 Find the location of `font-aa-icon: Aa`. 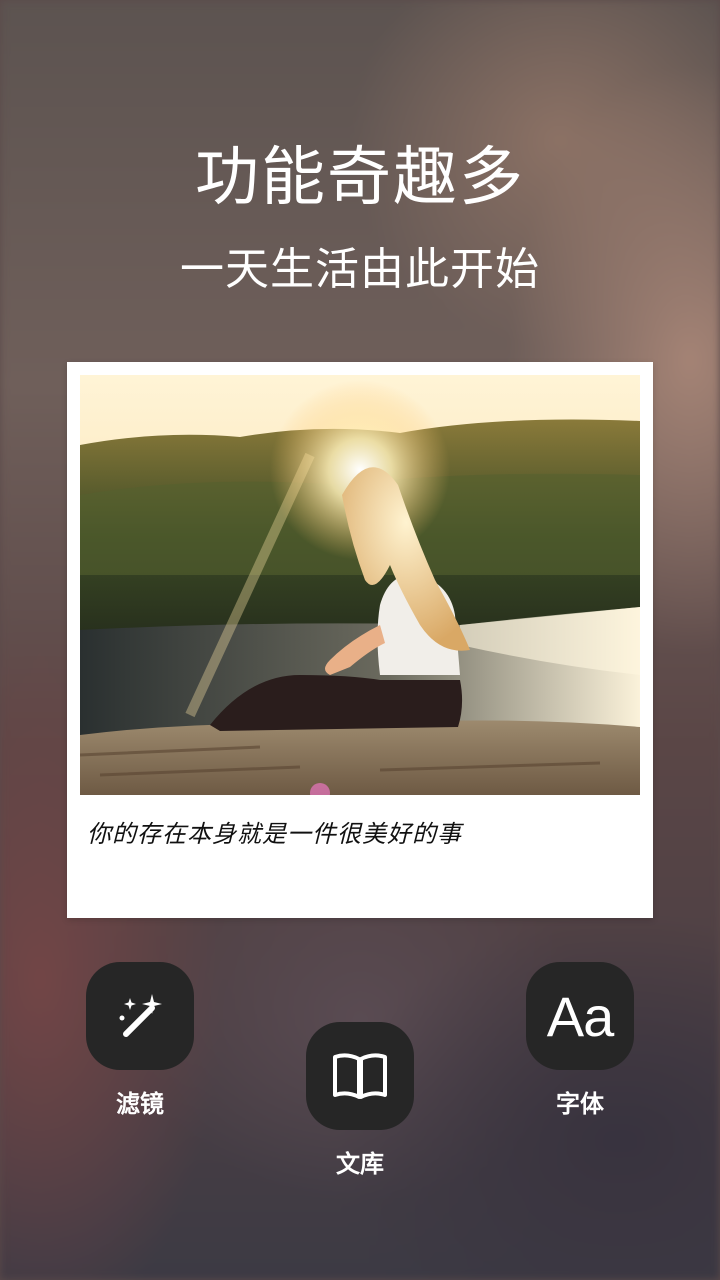

font-aa-icon: Aa is located at coordinates (580, 1016).